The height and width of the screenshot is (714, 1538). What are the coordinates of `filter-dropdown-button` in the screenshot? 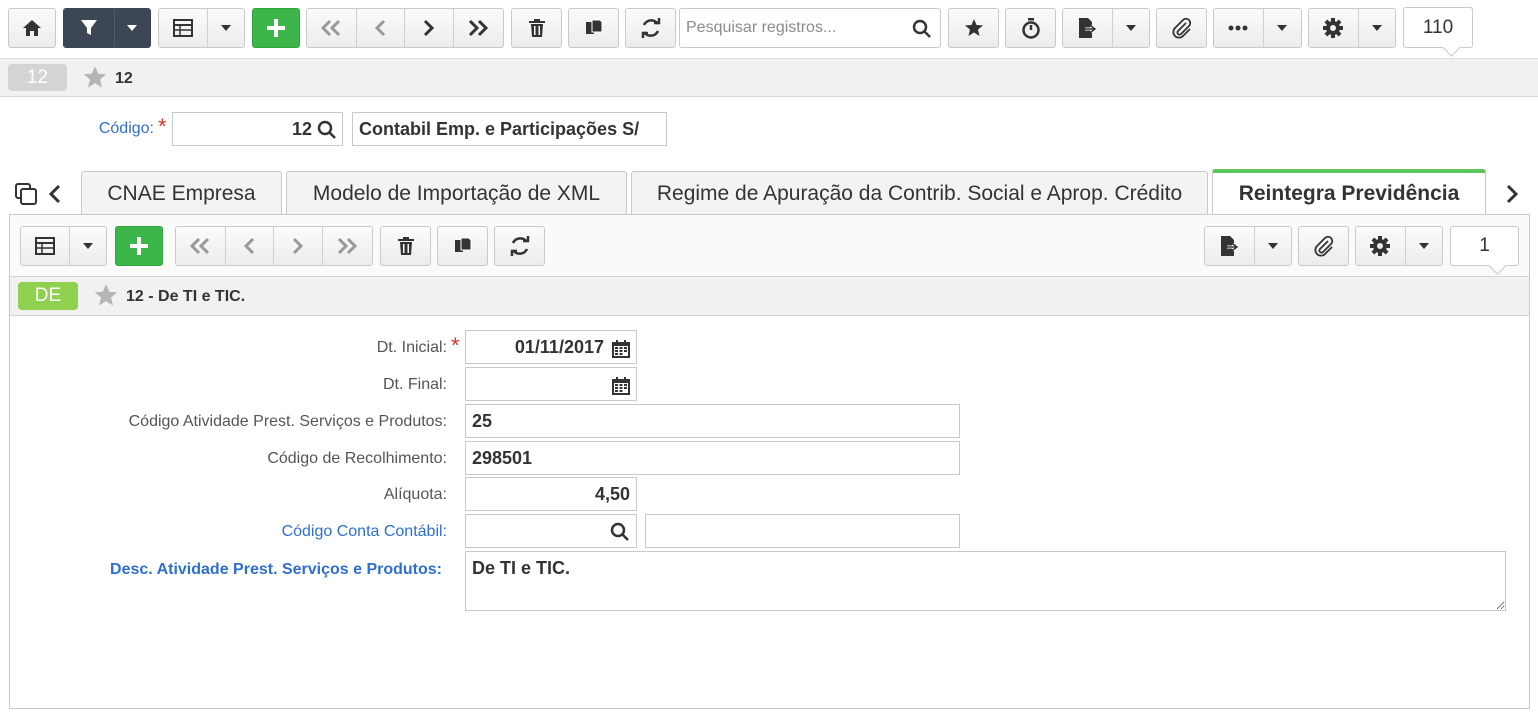 It's located at (132, 28).